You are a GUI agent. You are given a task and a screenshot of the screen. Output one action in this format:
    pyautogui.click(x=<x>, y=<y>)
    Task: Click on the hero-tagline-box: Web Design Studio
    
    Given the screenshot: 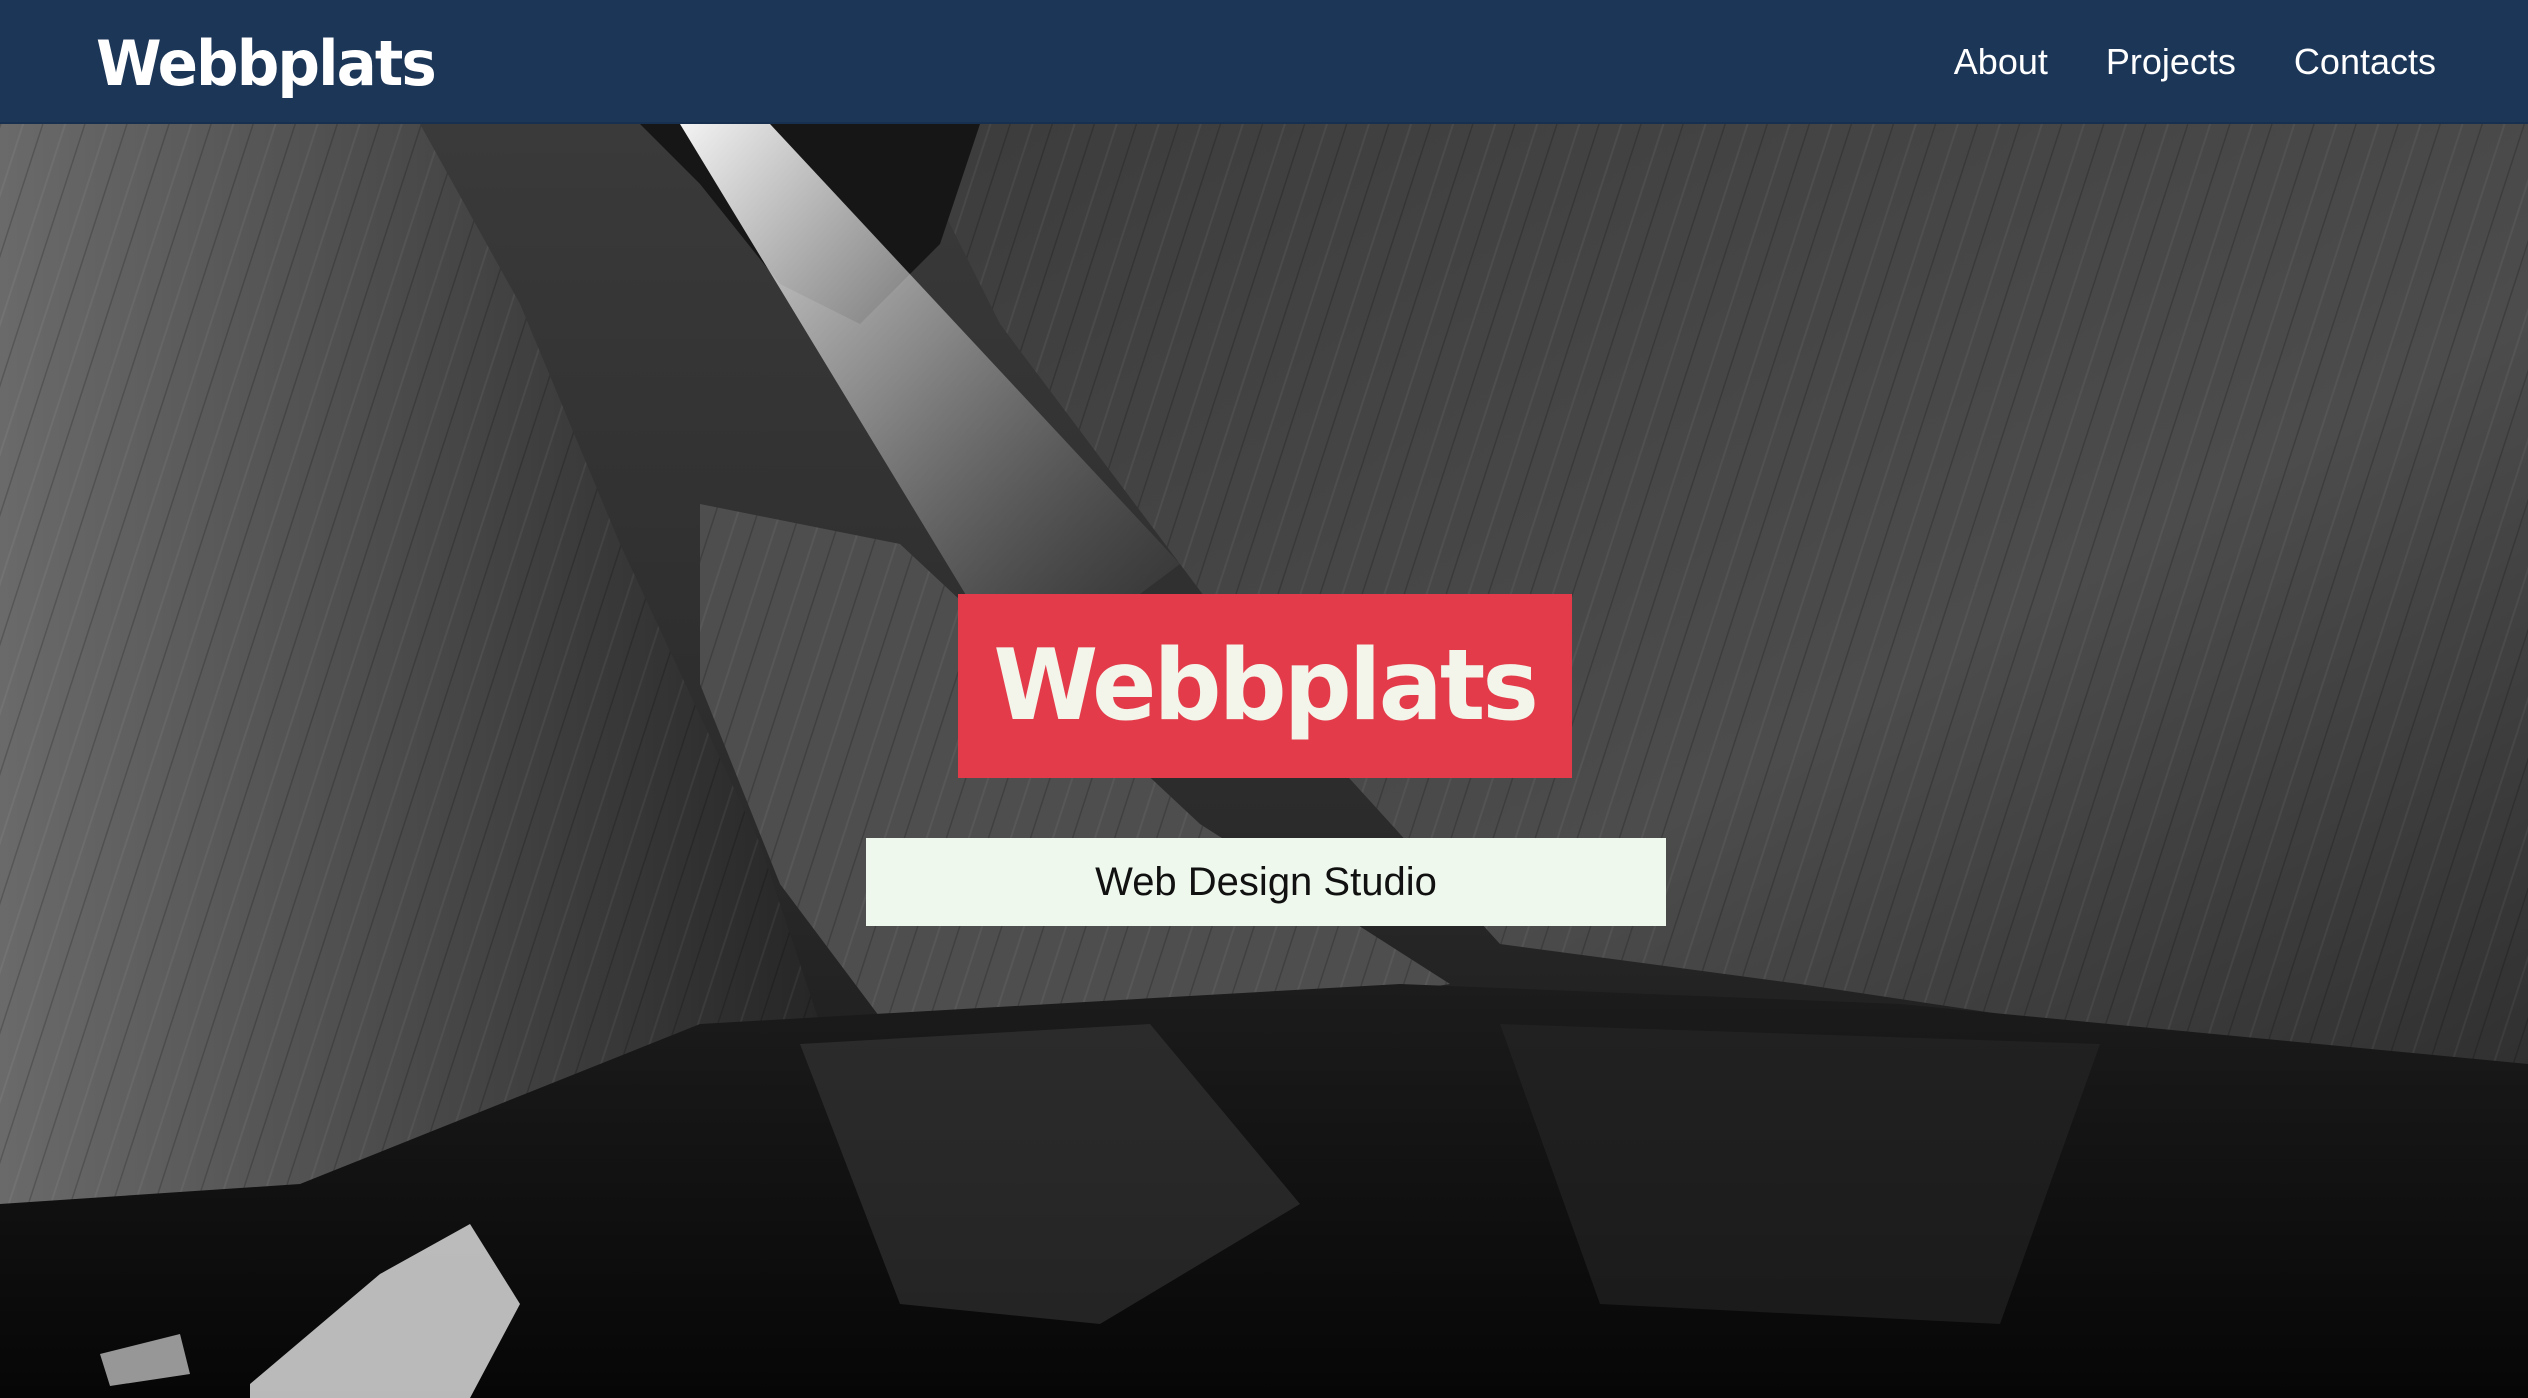 What is the action you would take?
    pyautogui.click(x=1266, y=882)
    